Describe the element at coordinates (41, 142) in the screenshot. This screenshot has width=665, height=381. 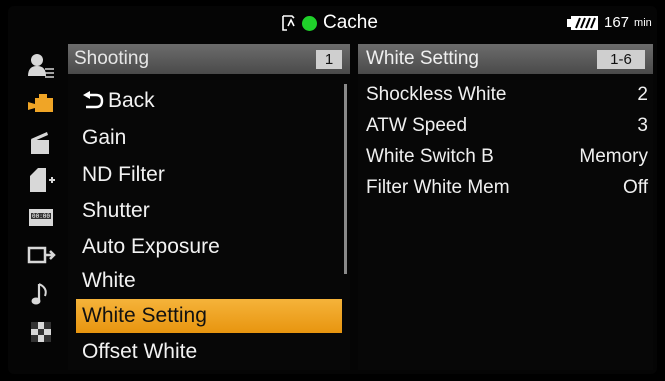
I see `clapper-icon` at that location.